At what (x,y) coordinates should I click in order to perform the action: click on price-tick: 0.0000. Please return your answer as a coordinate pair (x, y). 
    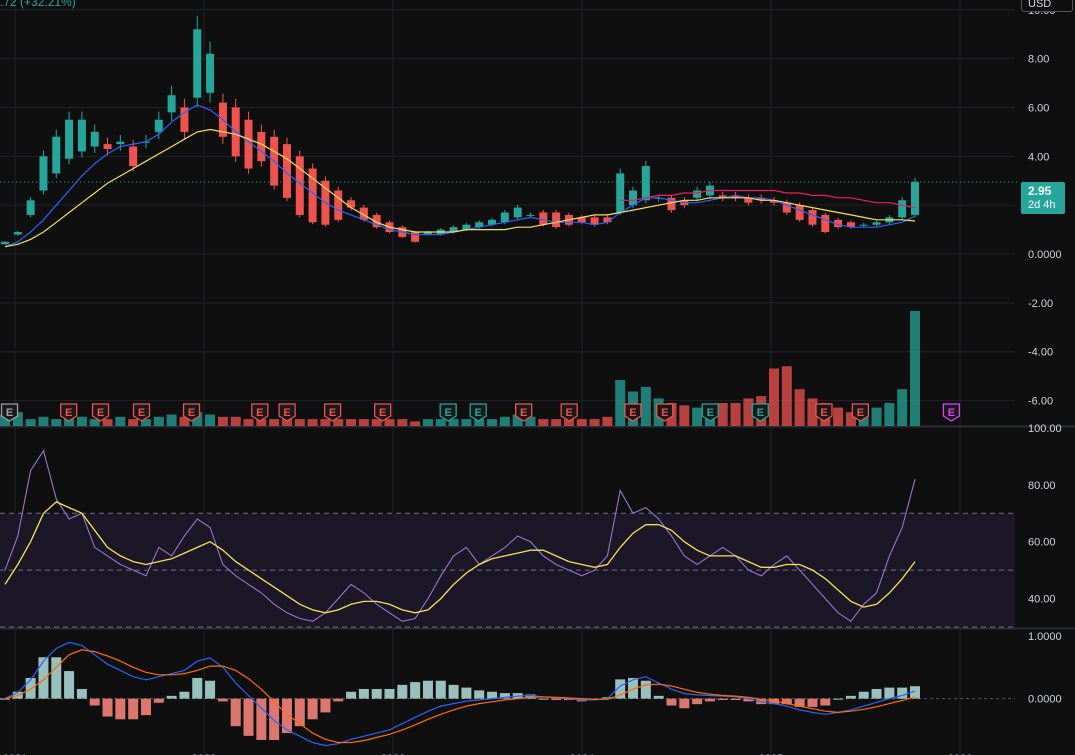
    Looking at the image, I should click on (1045, 255).